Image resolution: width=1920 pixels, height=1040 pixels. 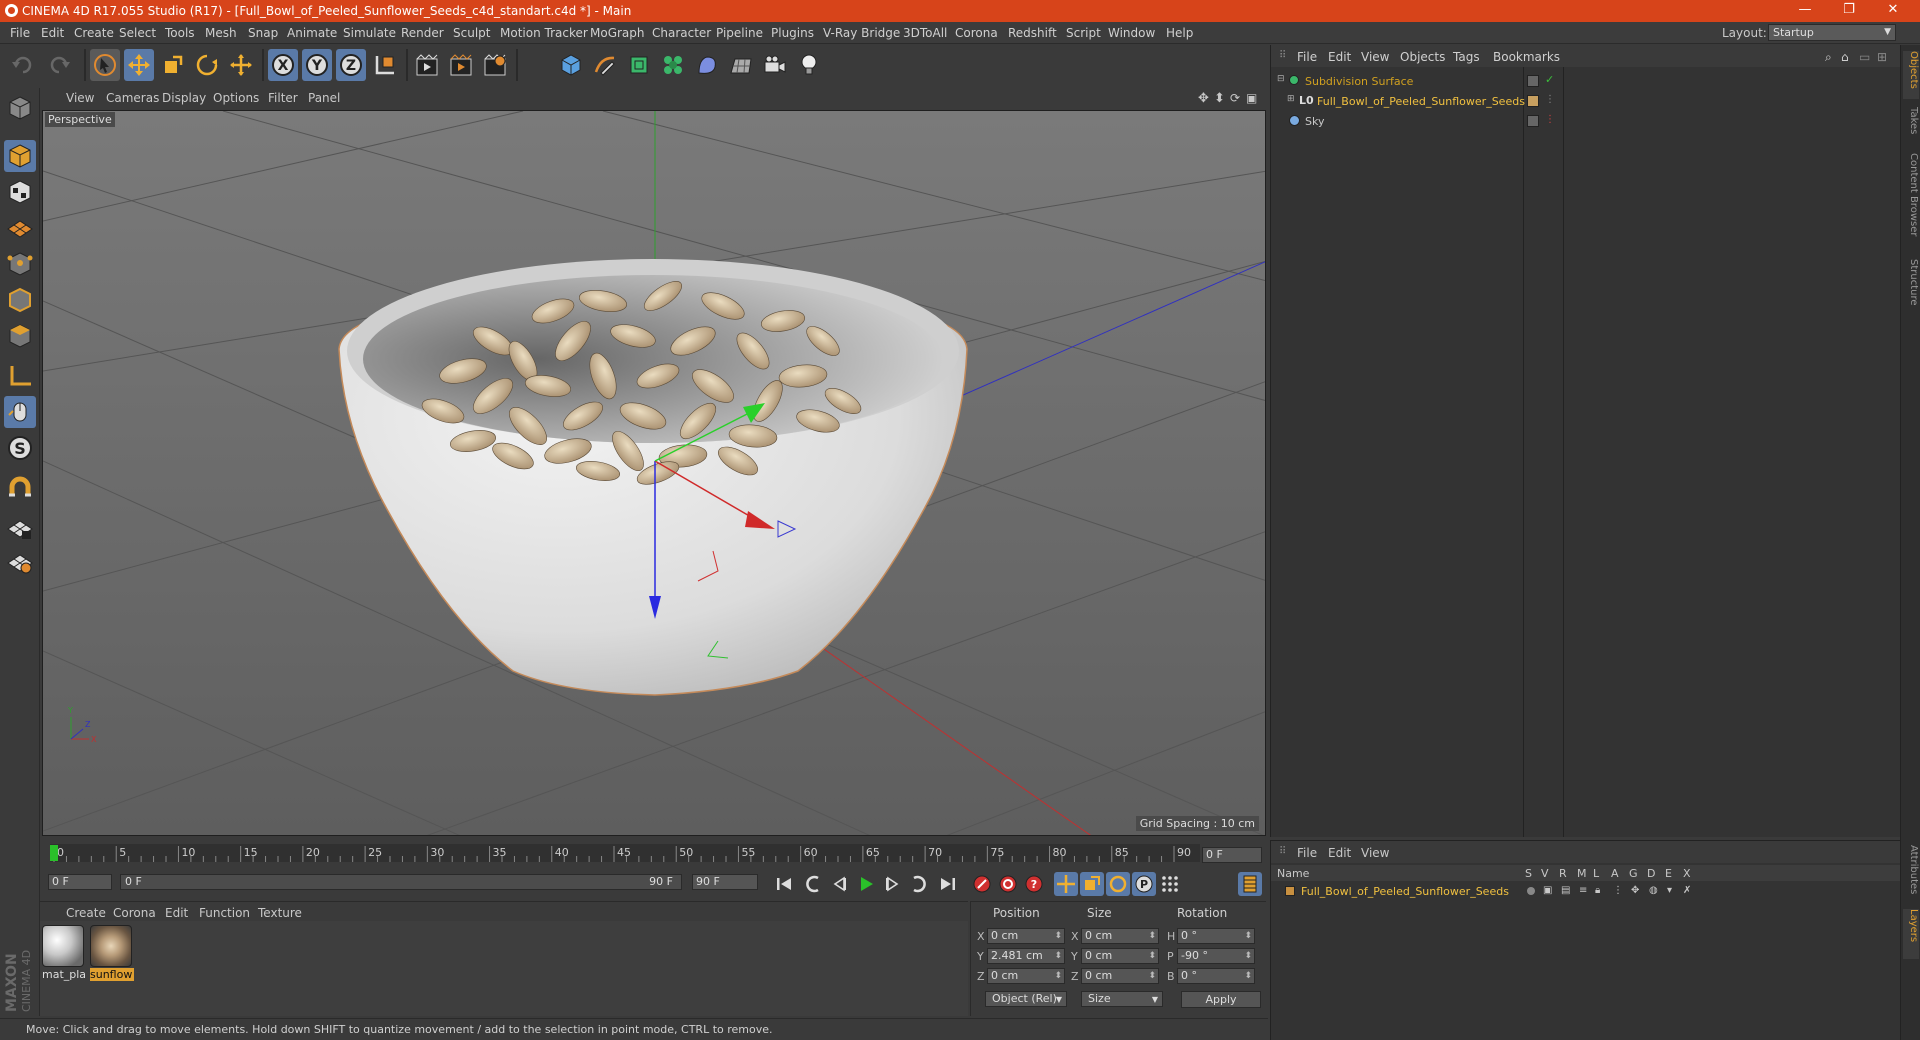 I want to click on tweak-mode-button, so click(x=20, y=412).